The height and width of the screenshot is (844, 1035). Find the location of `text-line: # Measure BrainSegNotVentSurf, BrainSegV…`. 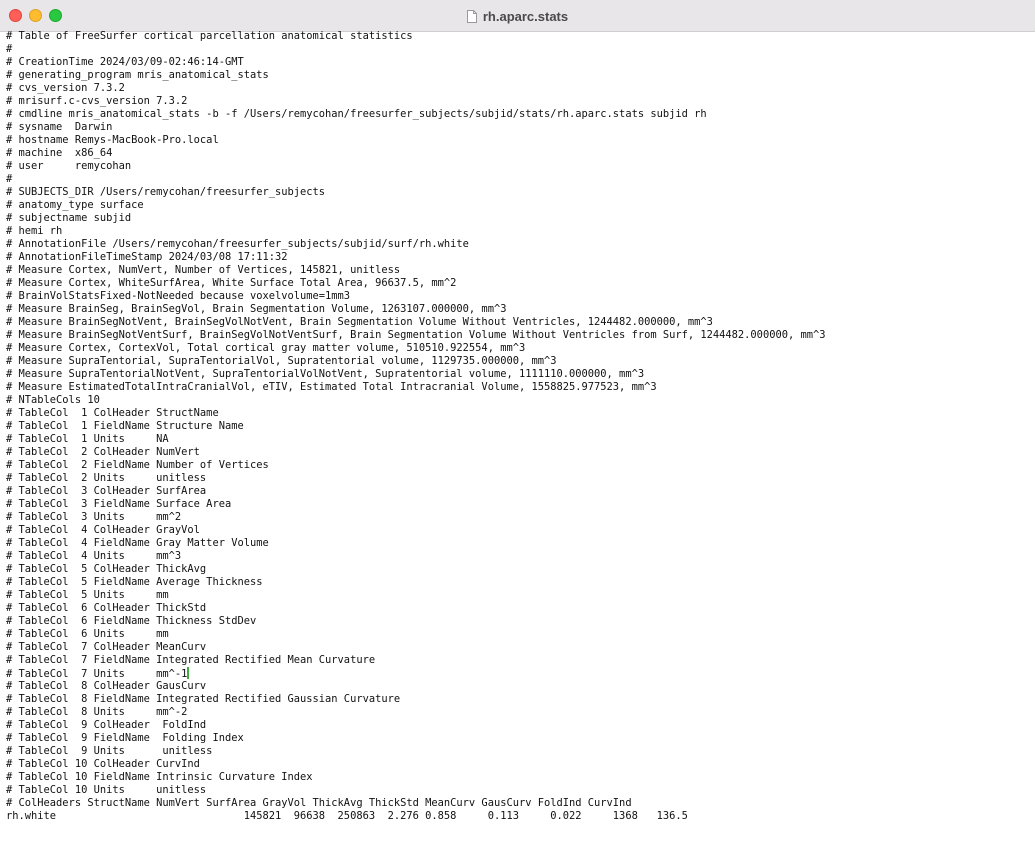

text-line: # Measure BrainSegNotVentSurf, BrainSegV… is located at coordinates (518, 335).